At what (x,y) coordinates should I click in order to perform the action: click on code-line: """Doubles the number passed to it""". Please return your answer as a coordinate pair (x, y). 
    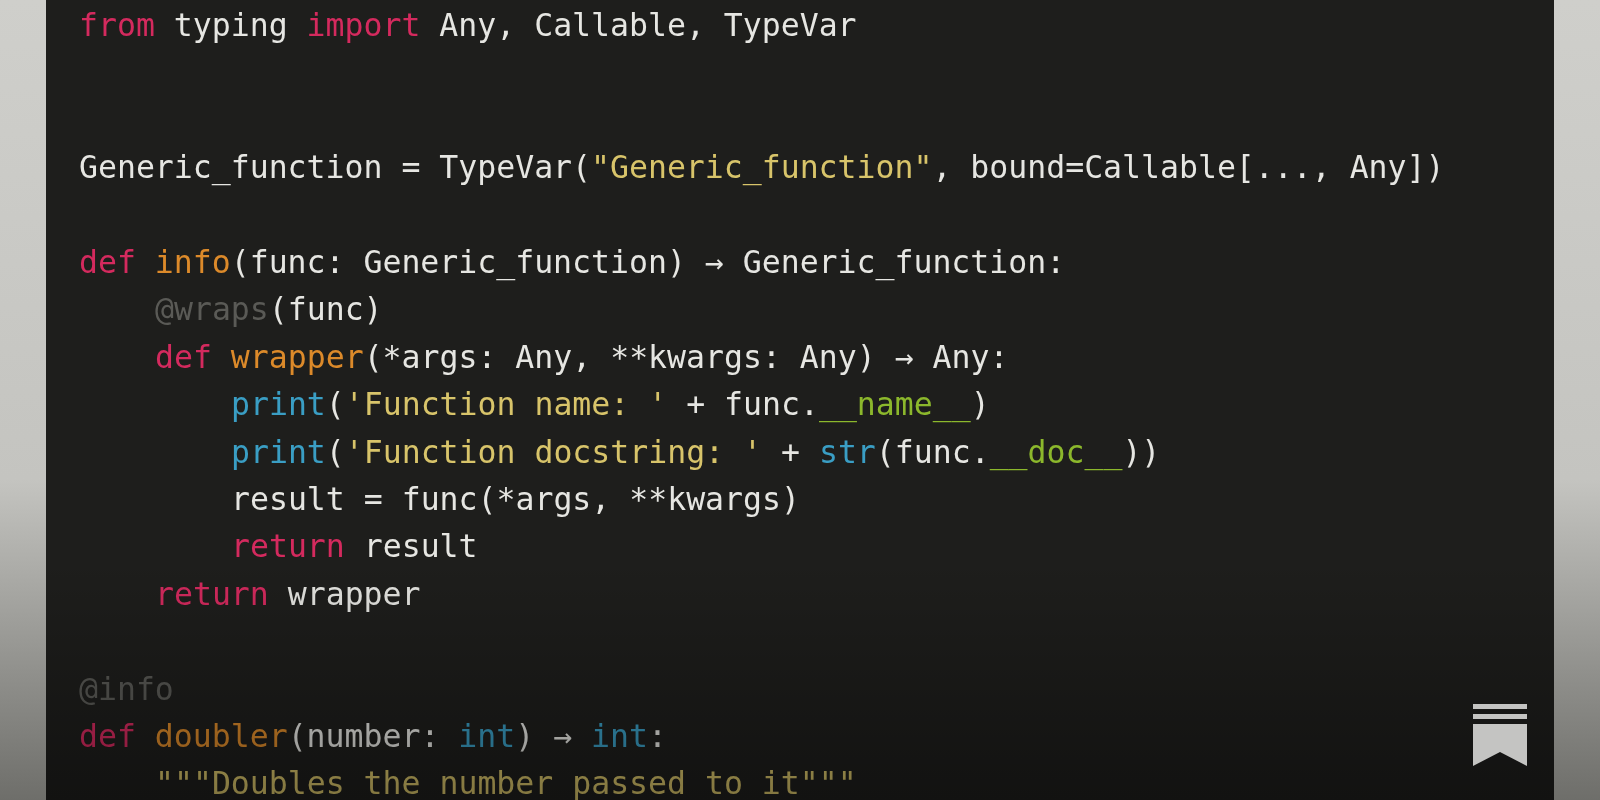
    Looking at the image, I should click on (506, 782).